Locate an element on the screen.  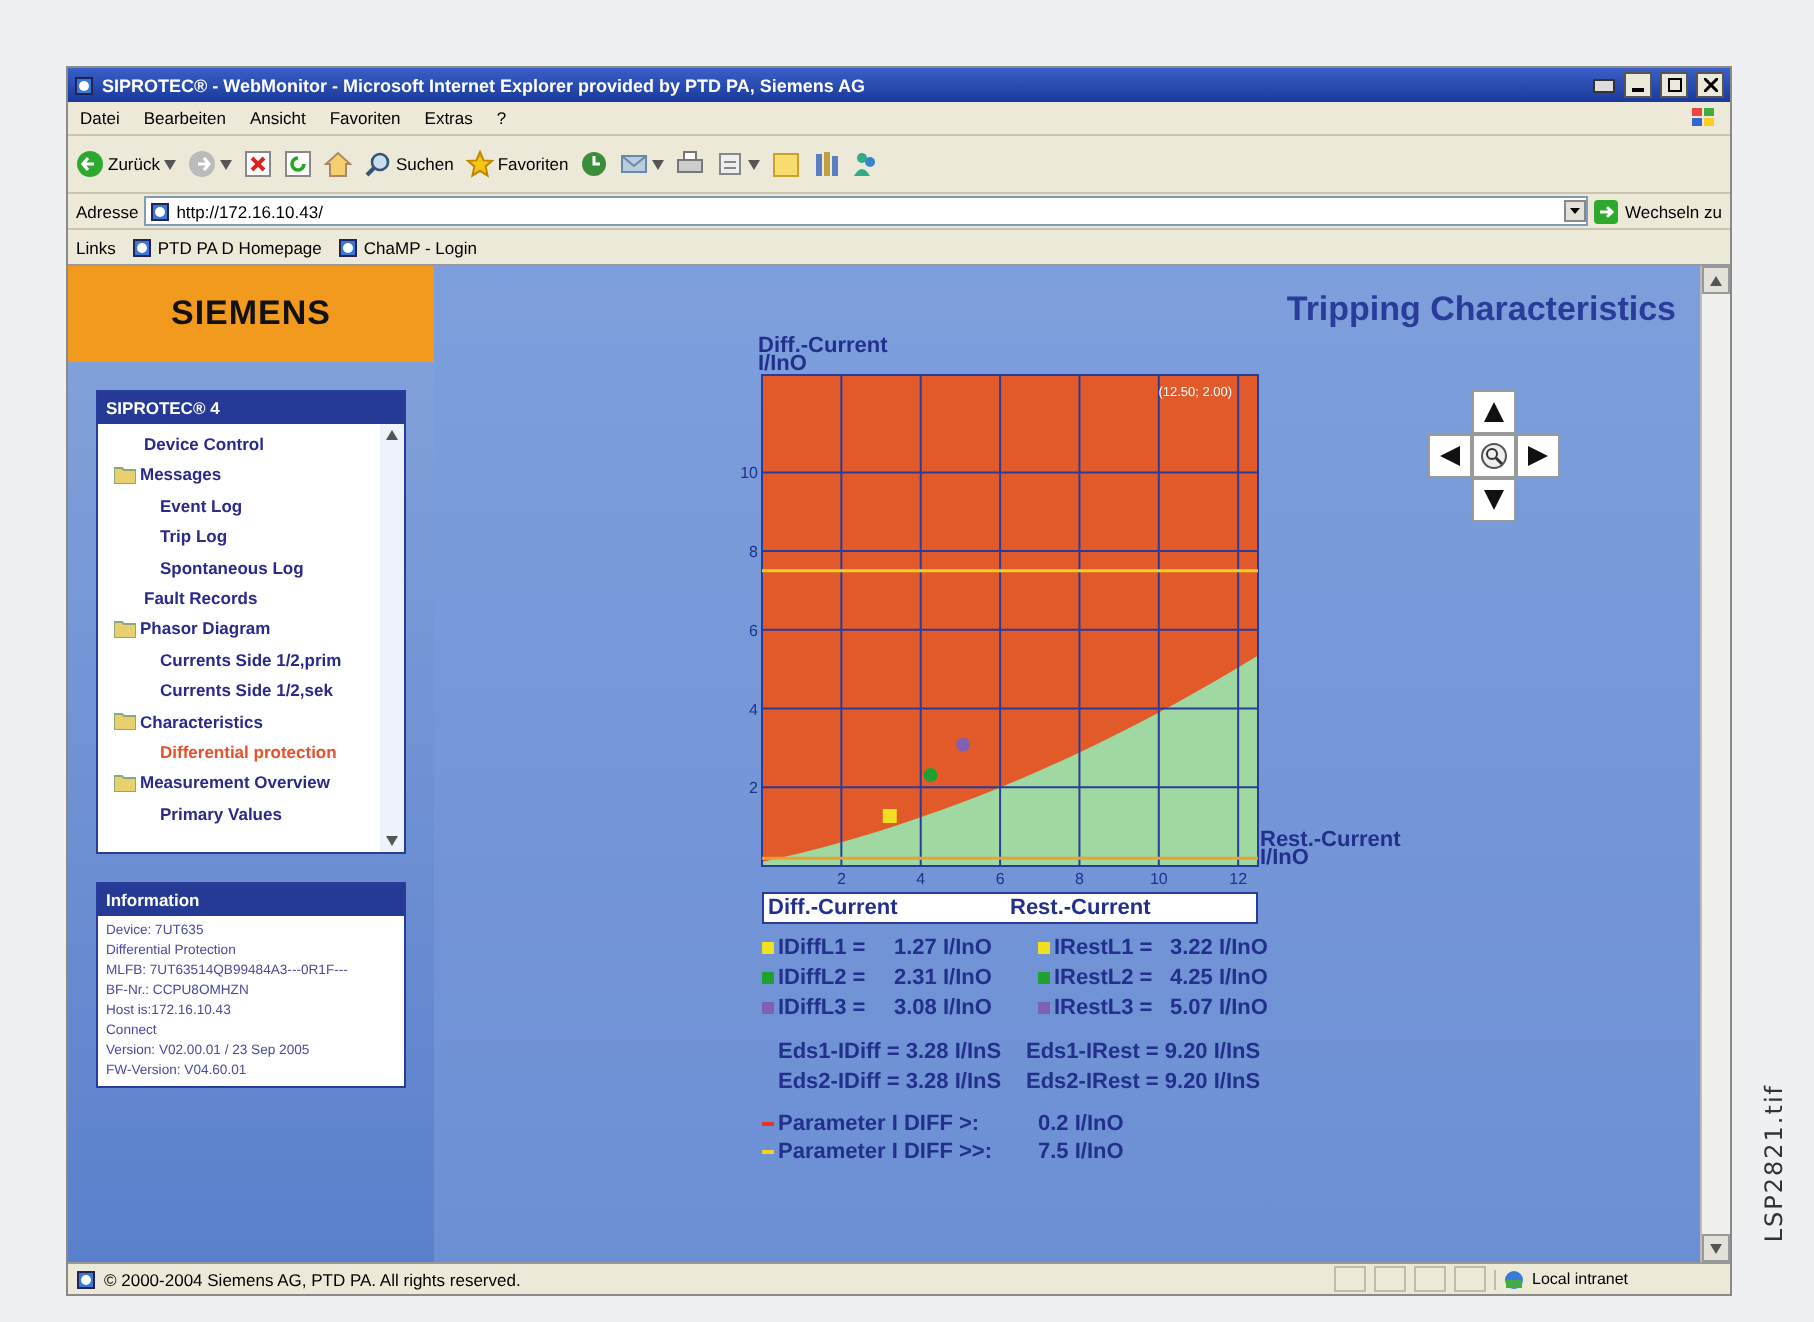
logo: SIEMENS is located at coordinates (251, 314).